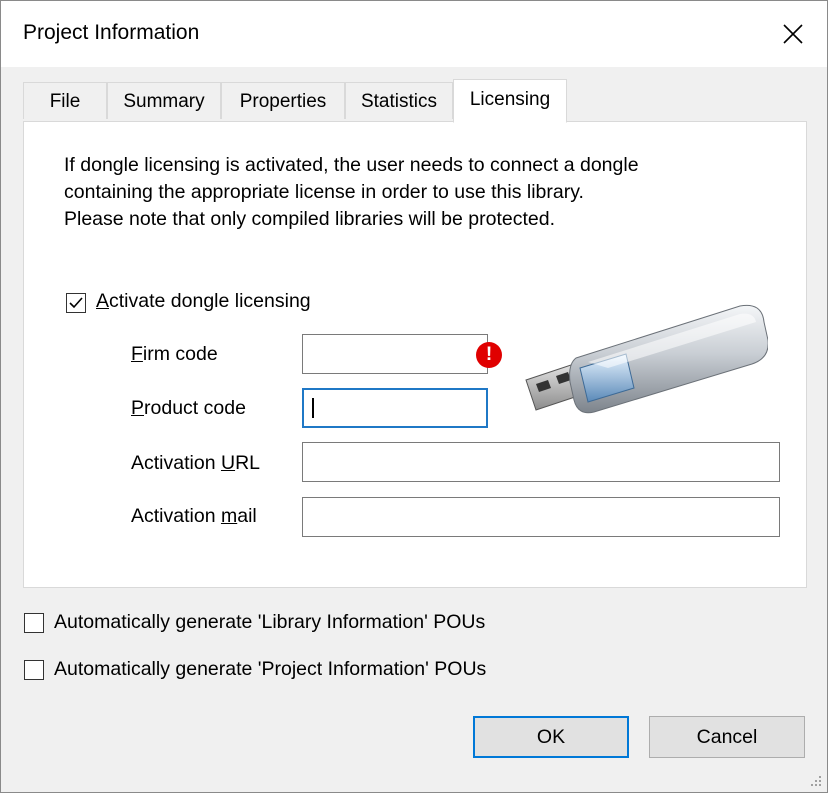 This screenshot has height=793, width=828. I want to click on activation-mail-label: Activation mail, so click(194, 516).